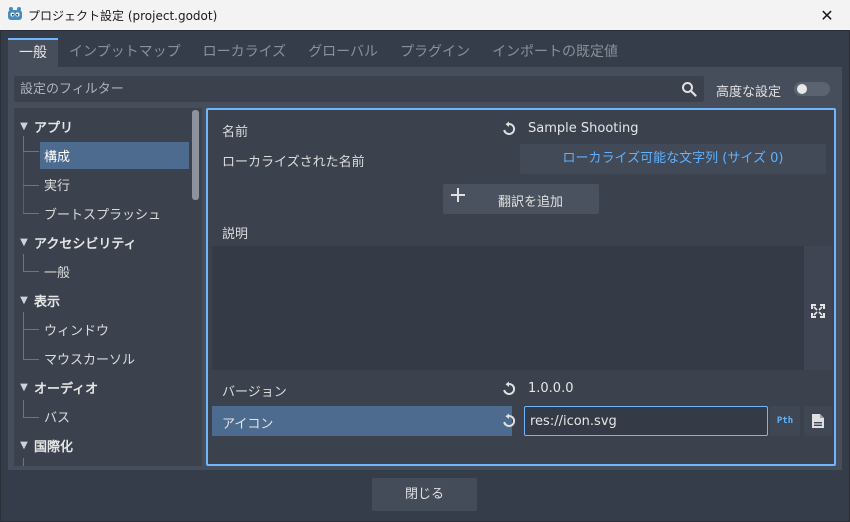 The width and height of the screenshot is (850, 522). What do you see at coordinates (425, 15) in the screenshot?
I see `window-titlebar: プロジェクト設定 (project.godot) ✕` at bounding box center [425, 15].